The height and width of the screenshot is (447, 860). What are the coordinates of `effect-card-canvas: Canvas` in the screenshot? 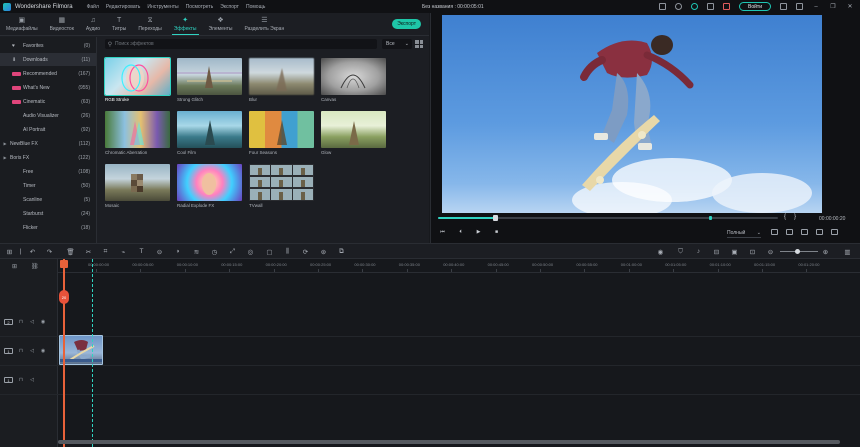 It's located at (353, 80).